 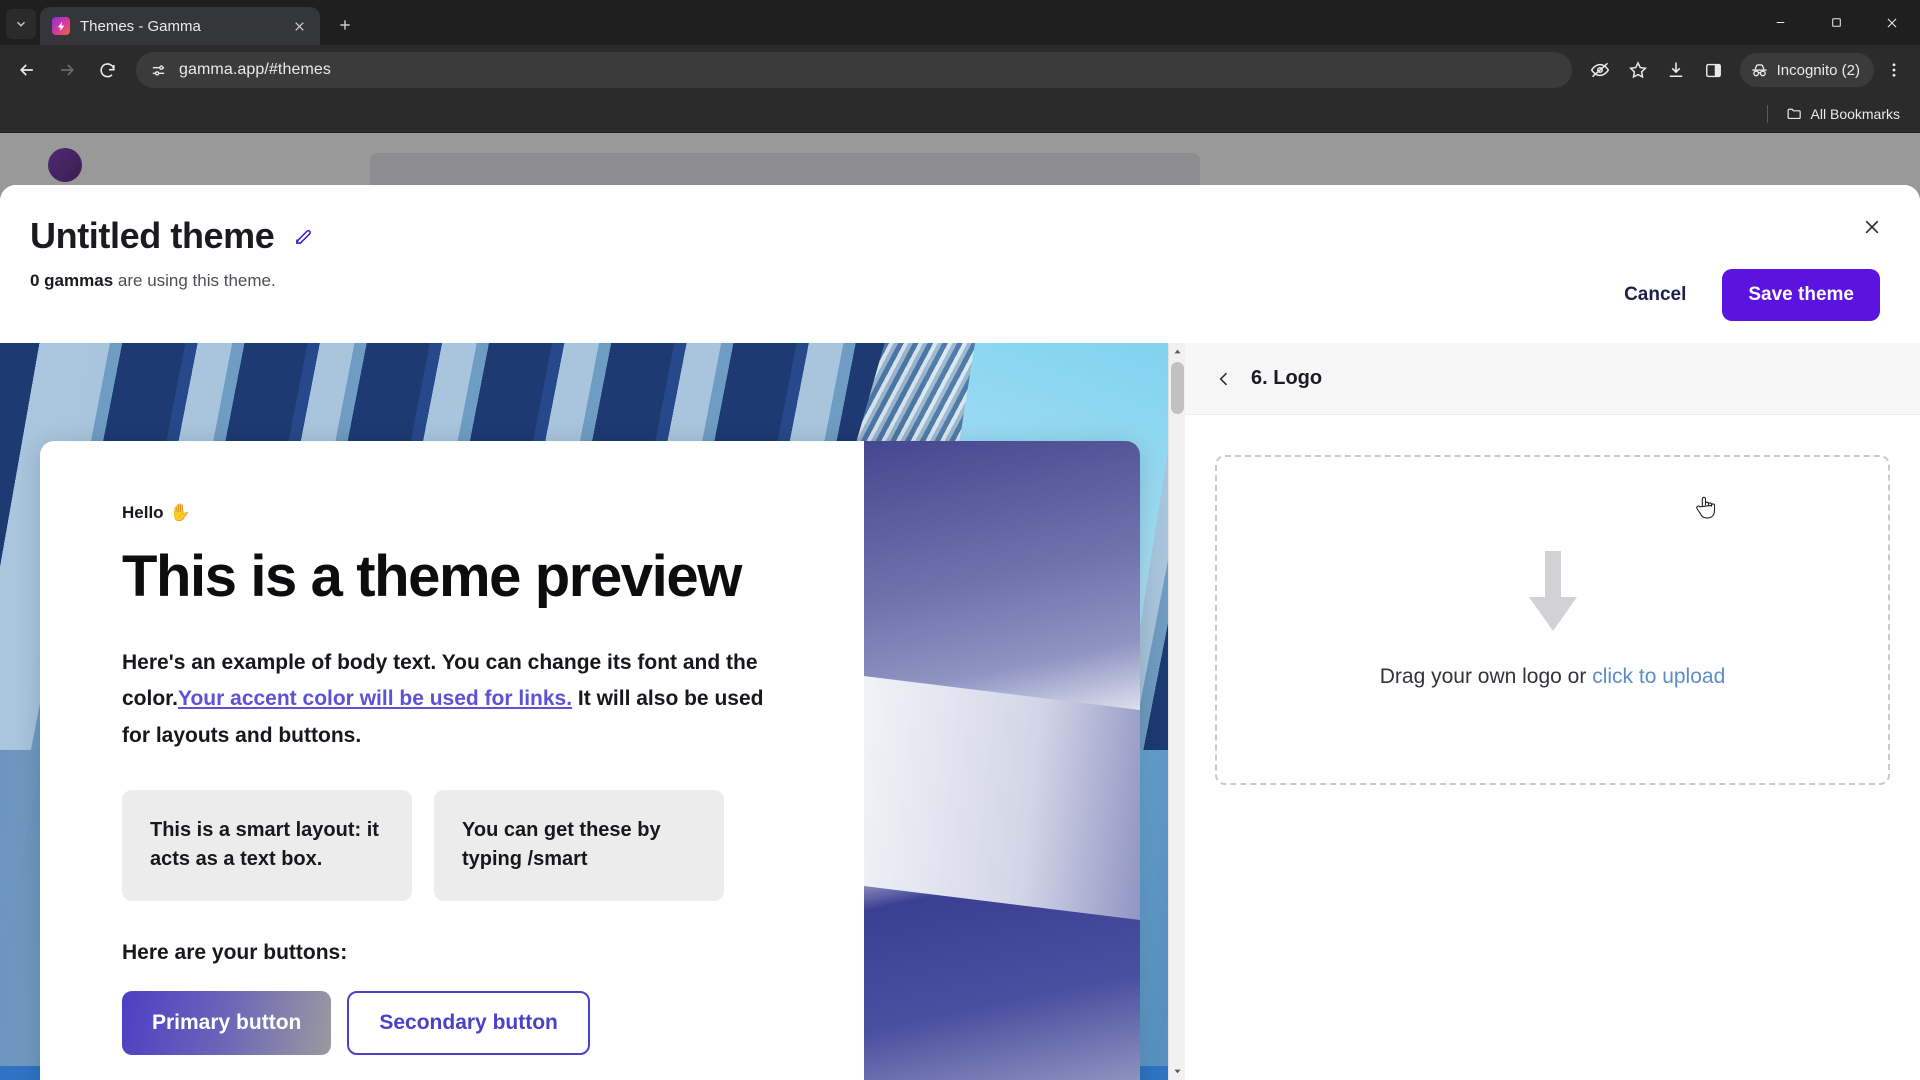 I want to click on window-close-button, so click(x=1892, y=22).